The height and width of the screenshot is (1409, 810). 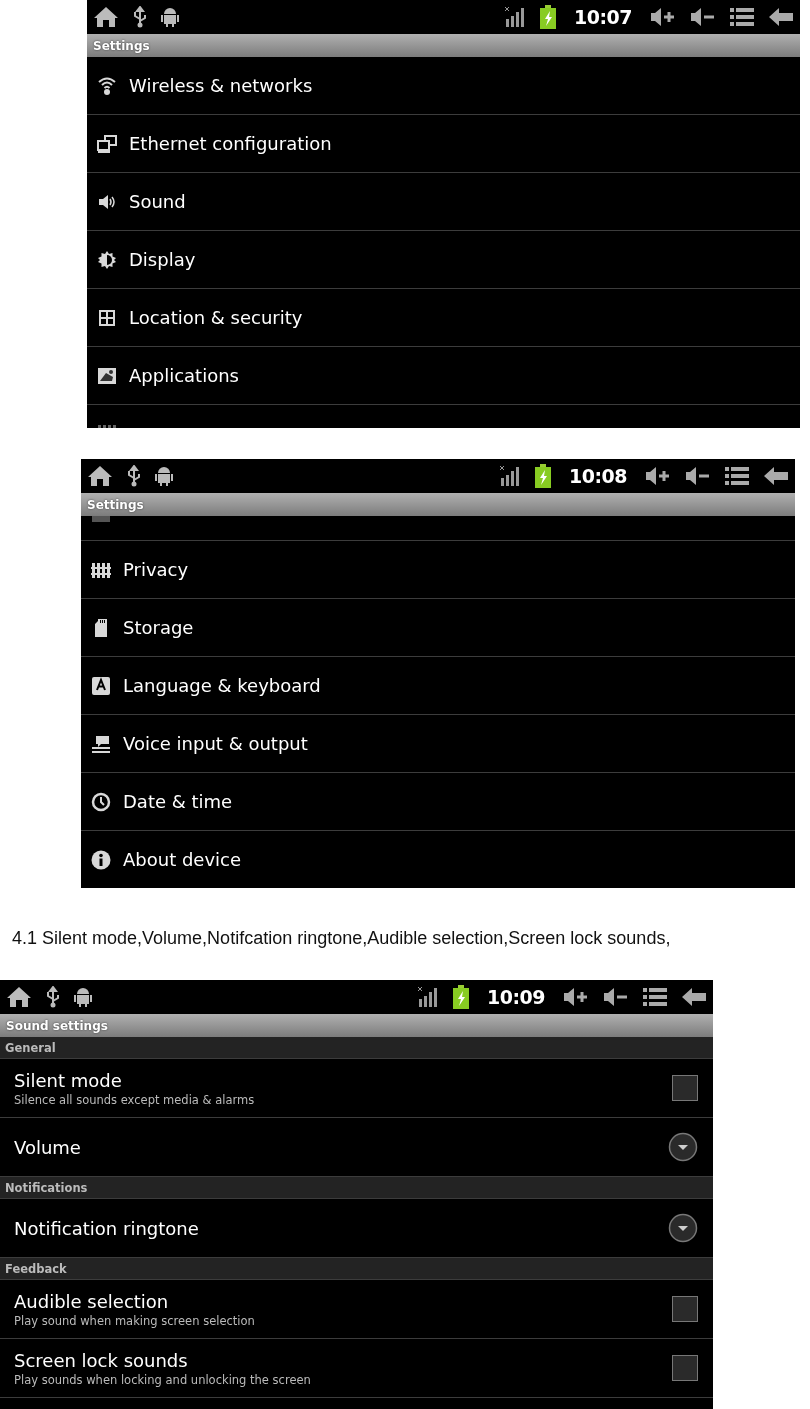 What do you see at coordinates (92, 1301) in the screenshot?
I see `item-title: Audible selection` at bounding box center [92, 1301].